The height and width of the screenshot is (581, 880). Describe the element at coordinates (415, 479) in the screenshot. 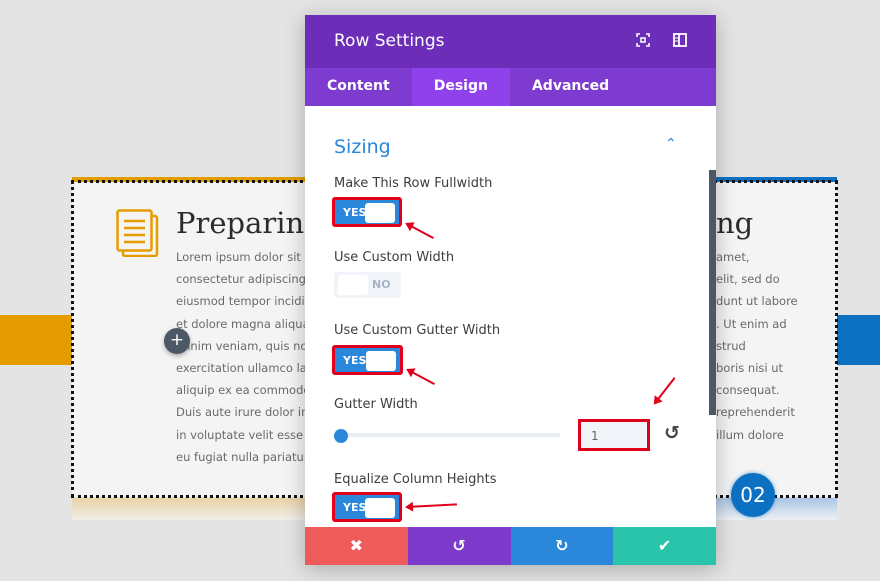

I see `equalize-label: Equalize Column Heights` at that location.